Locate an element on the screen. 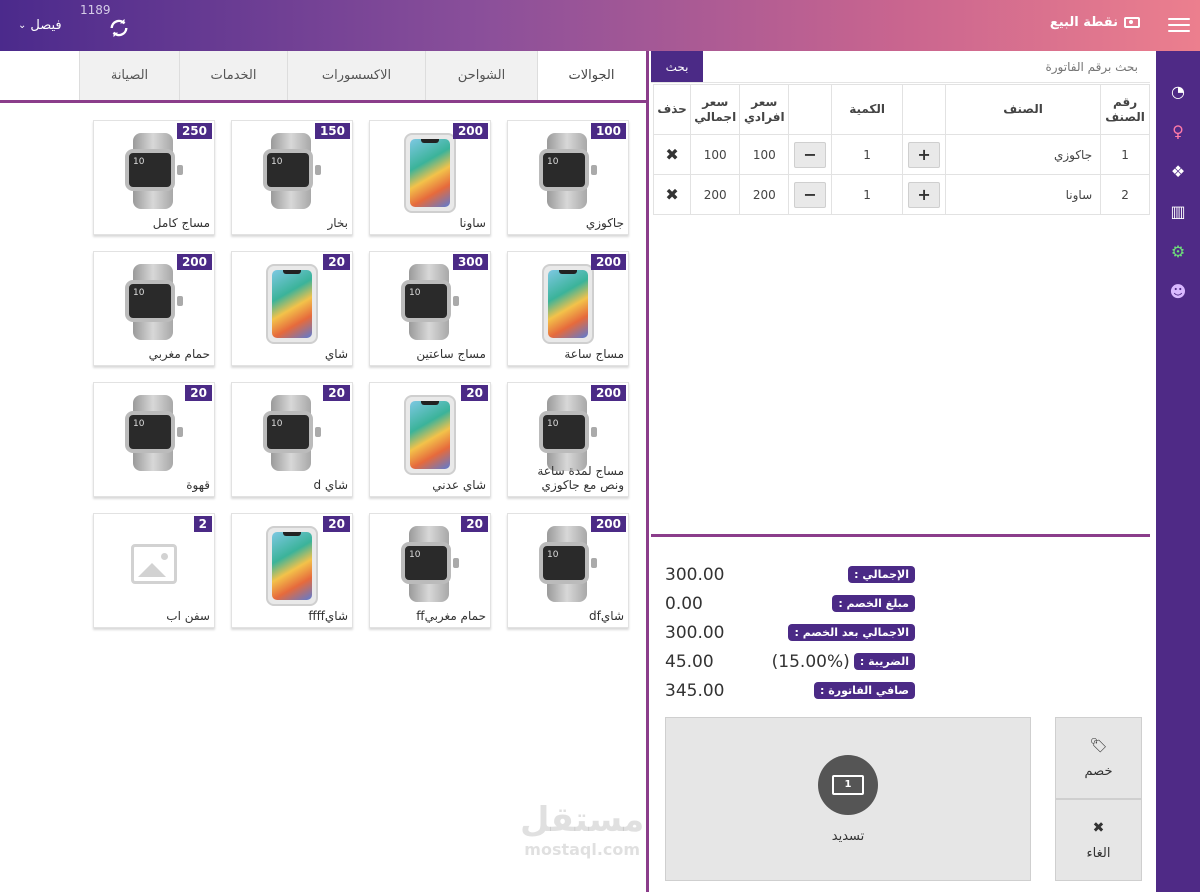  product-card: 10 200 حمام مغربي is located at coordinates (154, 308).